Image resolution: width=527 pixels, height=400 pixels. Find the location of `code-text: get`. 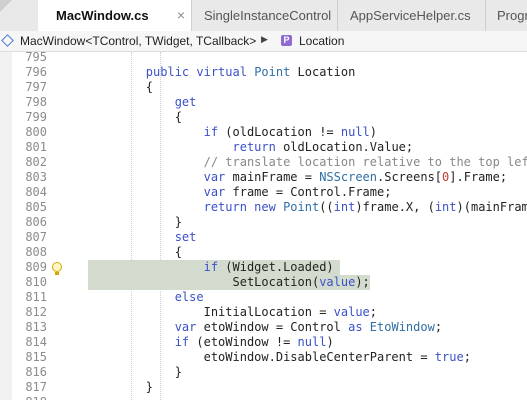

code-text: get is located at coordinates (142, 102).